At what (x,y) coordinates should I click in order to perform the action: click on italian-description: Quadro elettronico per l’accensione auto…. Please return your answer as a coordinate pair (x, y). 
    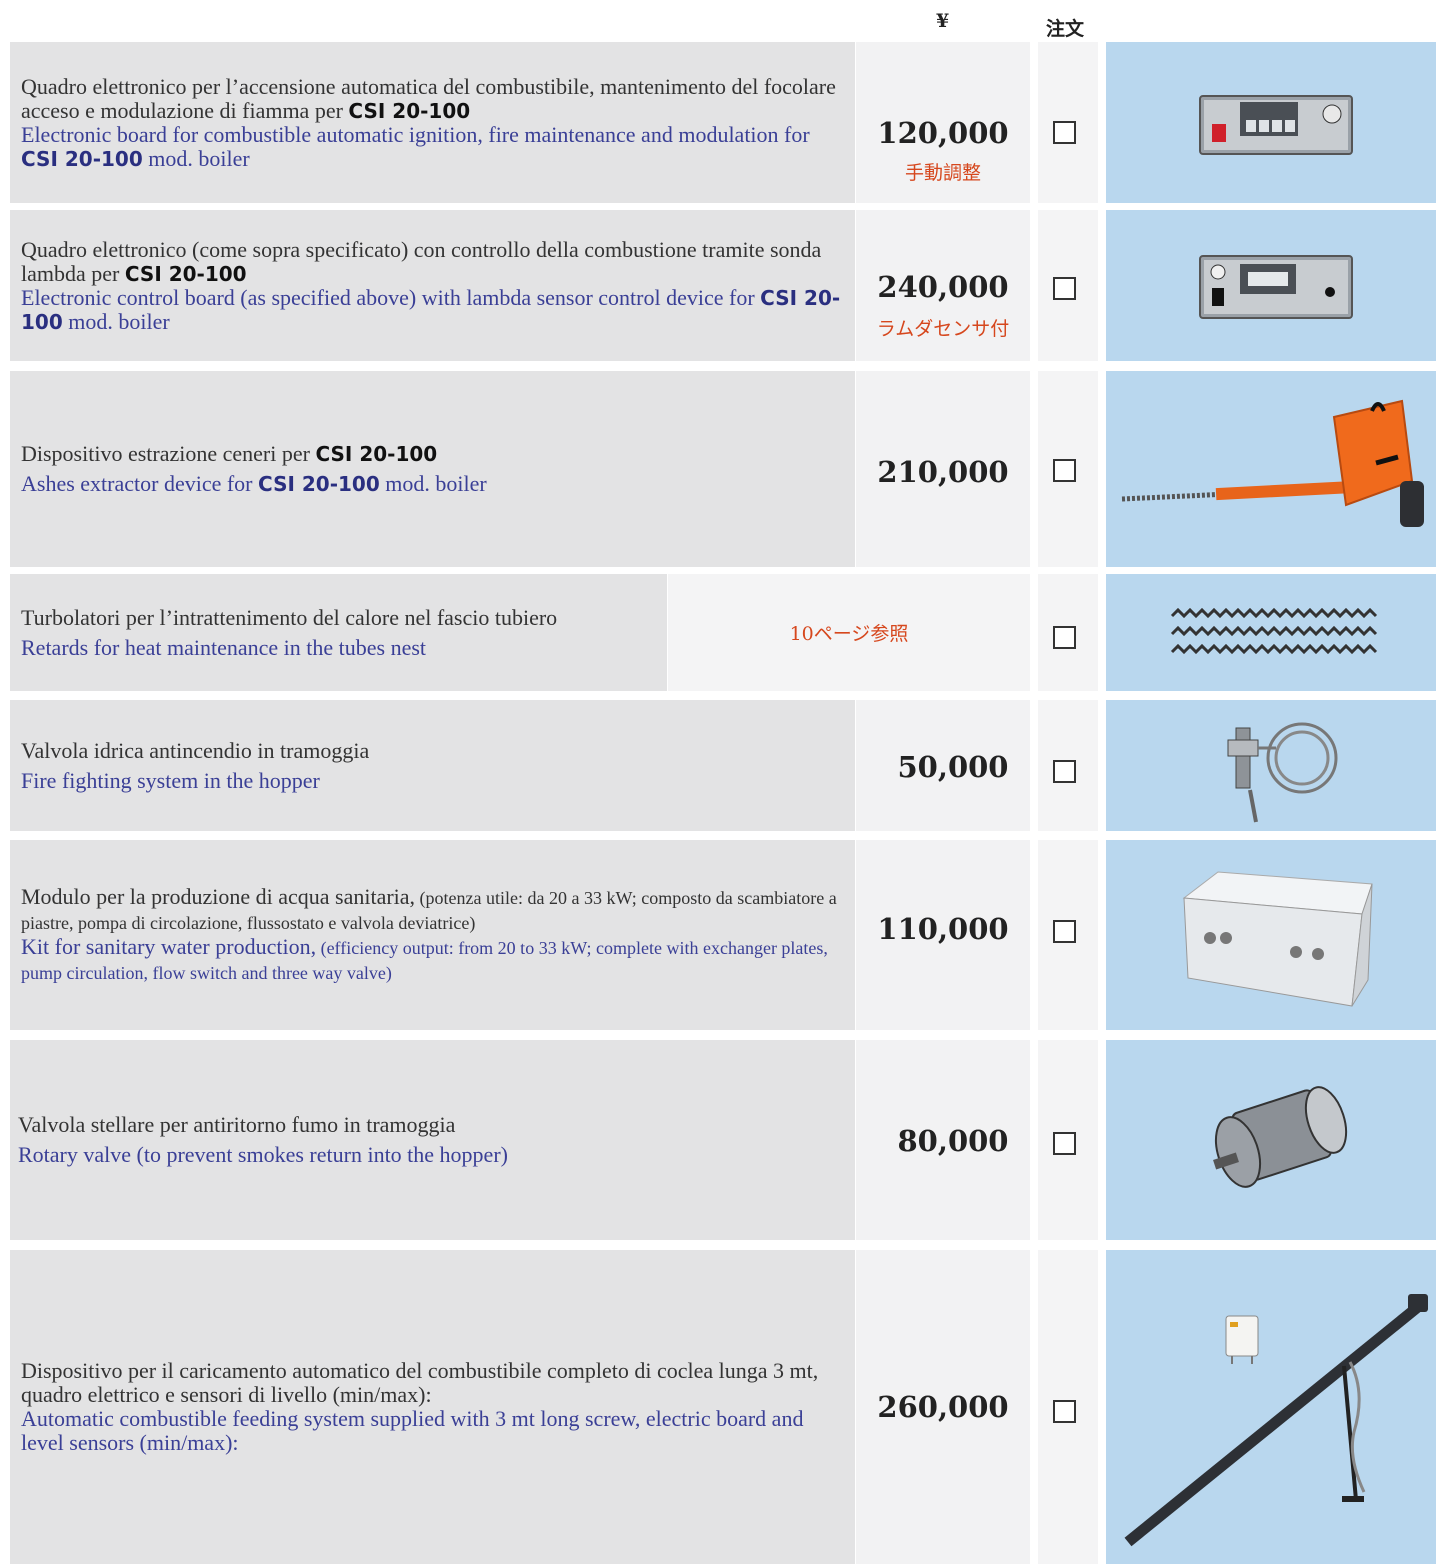
    Looking at the image, I should click on (428, 98).